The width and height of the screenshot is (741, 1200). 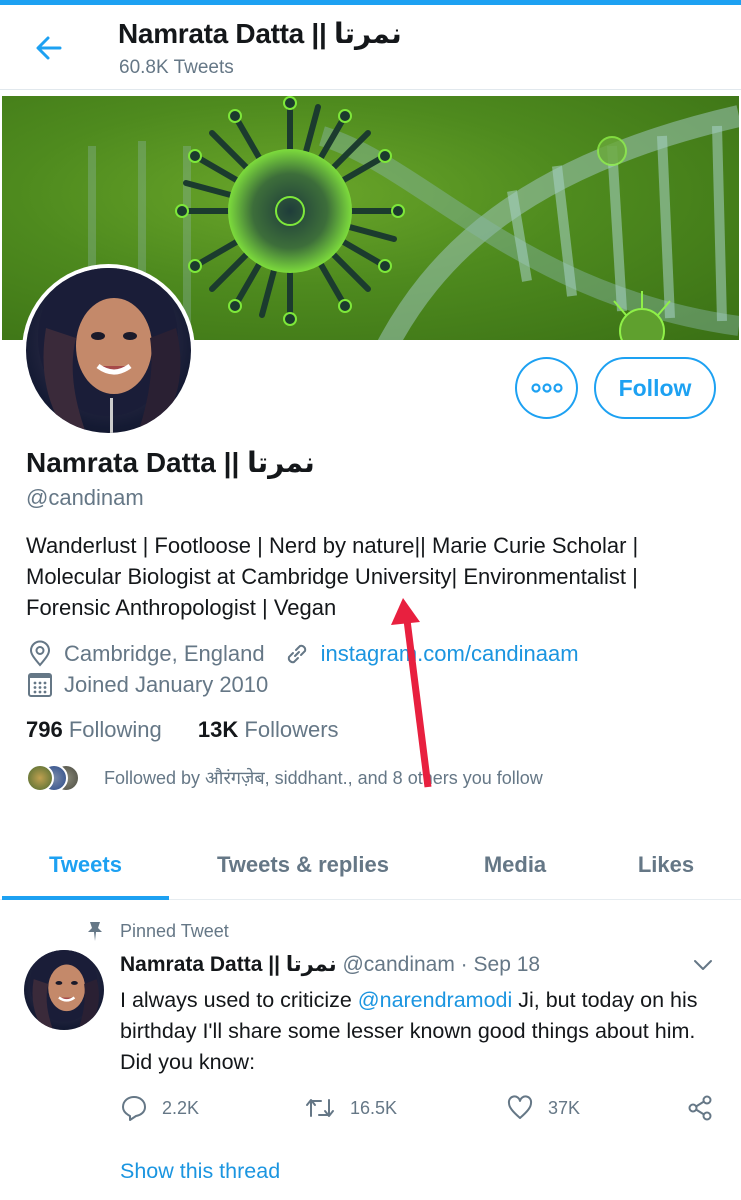 What do you see at coordinates (655, 388) in the screenshot?
I see `follow-button: Follow` at bounding box center [655, 388].